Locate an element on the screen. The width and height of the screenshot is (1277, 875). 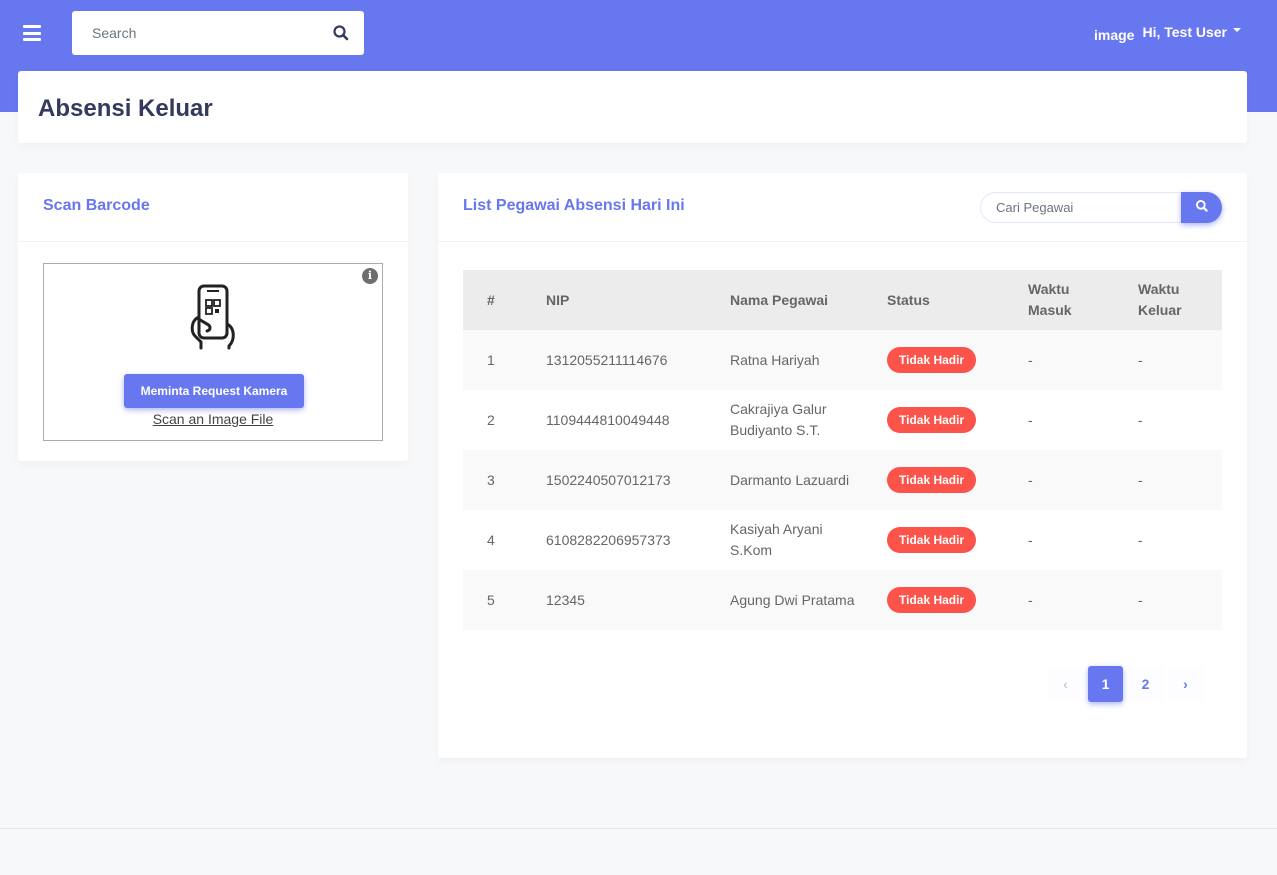
pagination: ‹ 1 2 › is located at coordinates (1128, 684).